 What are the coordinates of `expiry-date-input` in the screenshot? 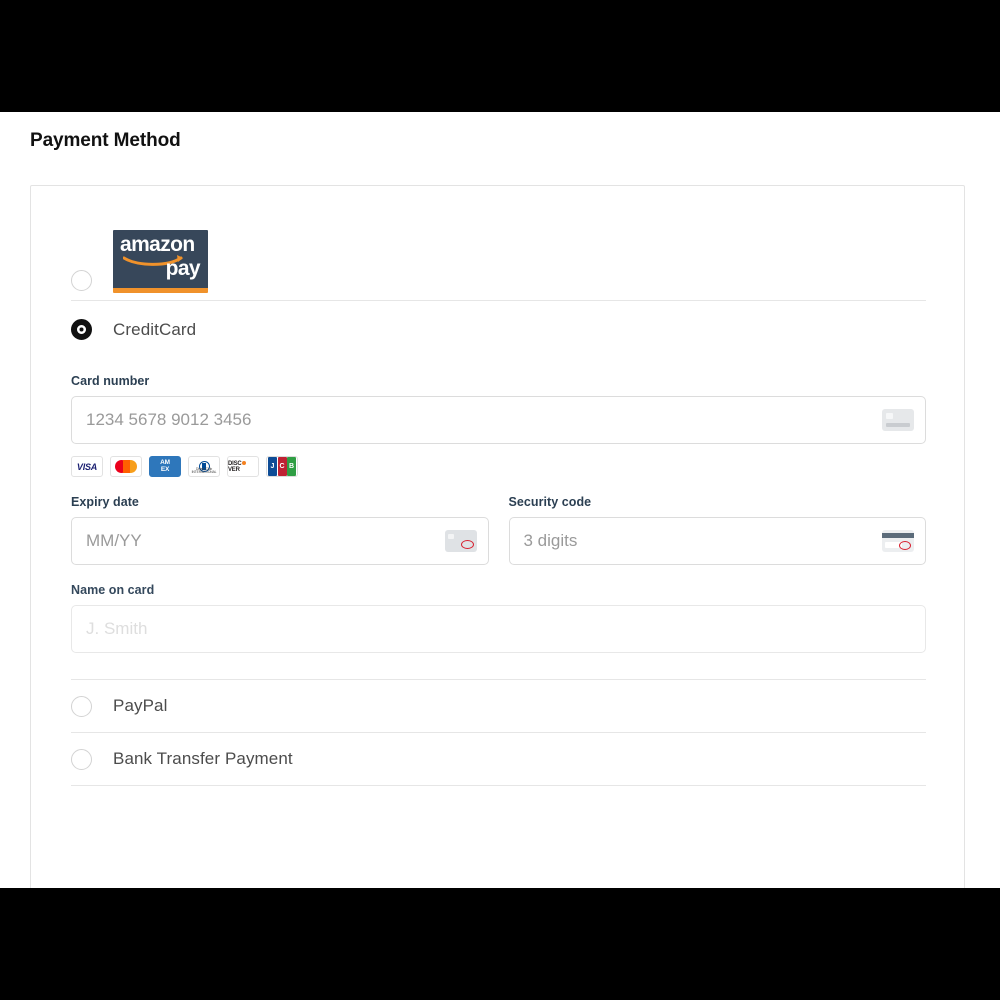 It's located at (280, 541).